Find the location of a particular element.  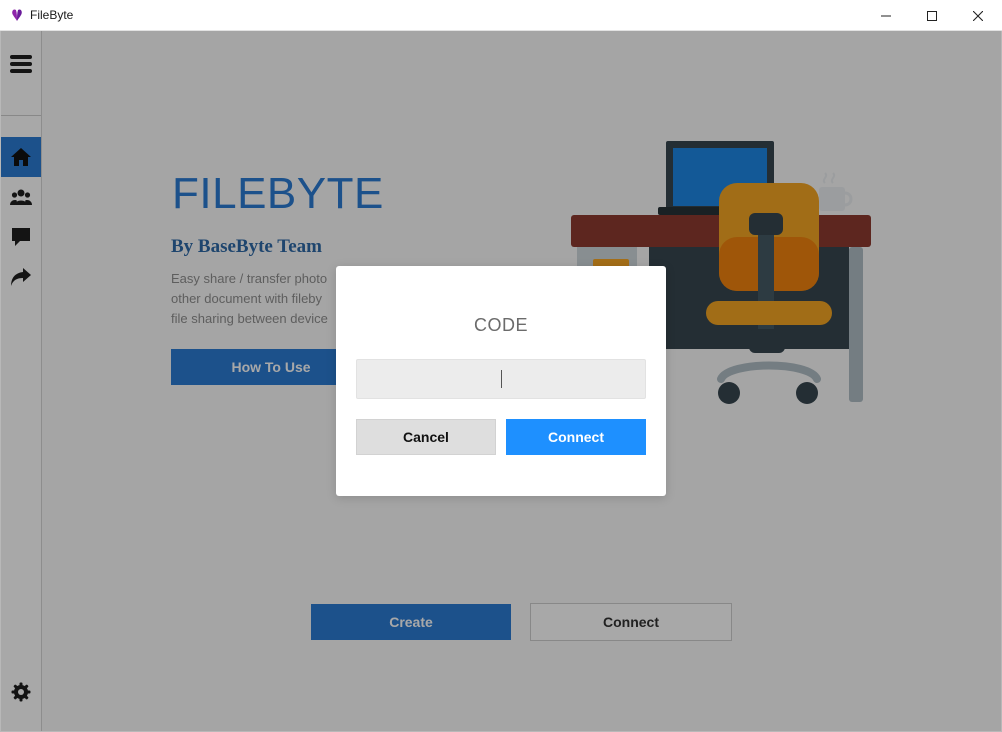

code-input is located at coordinates (501, 379).